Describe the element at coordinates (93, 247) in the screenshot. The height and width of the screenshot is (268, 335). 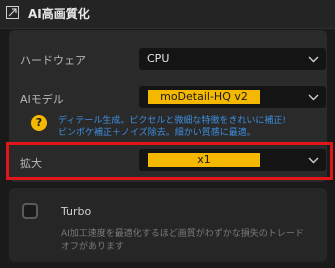
I see `turbo-description-line2: オフがあります` at that location.